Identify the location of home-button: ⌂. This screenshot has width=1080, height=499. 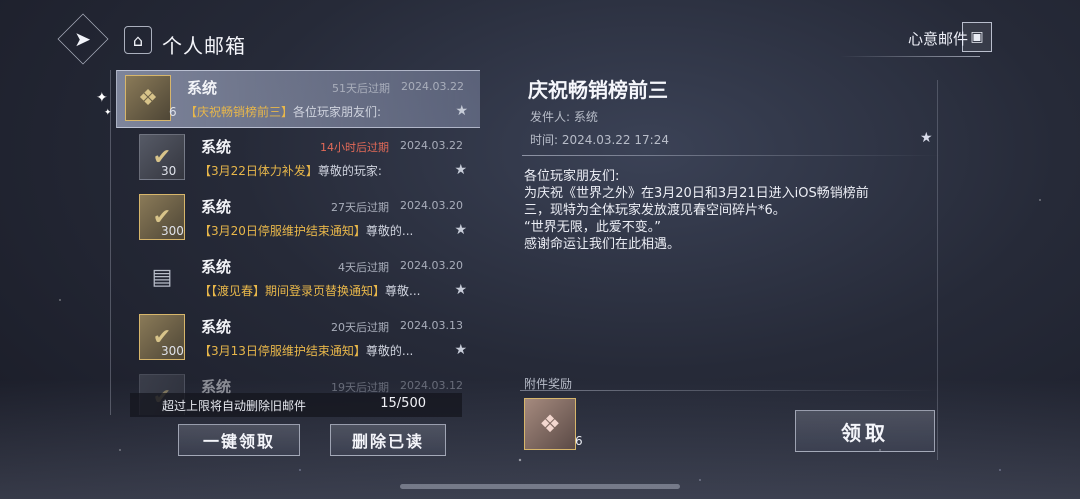
(138, 40).